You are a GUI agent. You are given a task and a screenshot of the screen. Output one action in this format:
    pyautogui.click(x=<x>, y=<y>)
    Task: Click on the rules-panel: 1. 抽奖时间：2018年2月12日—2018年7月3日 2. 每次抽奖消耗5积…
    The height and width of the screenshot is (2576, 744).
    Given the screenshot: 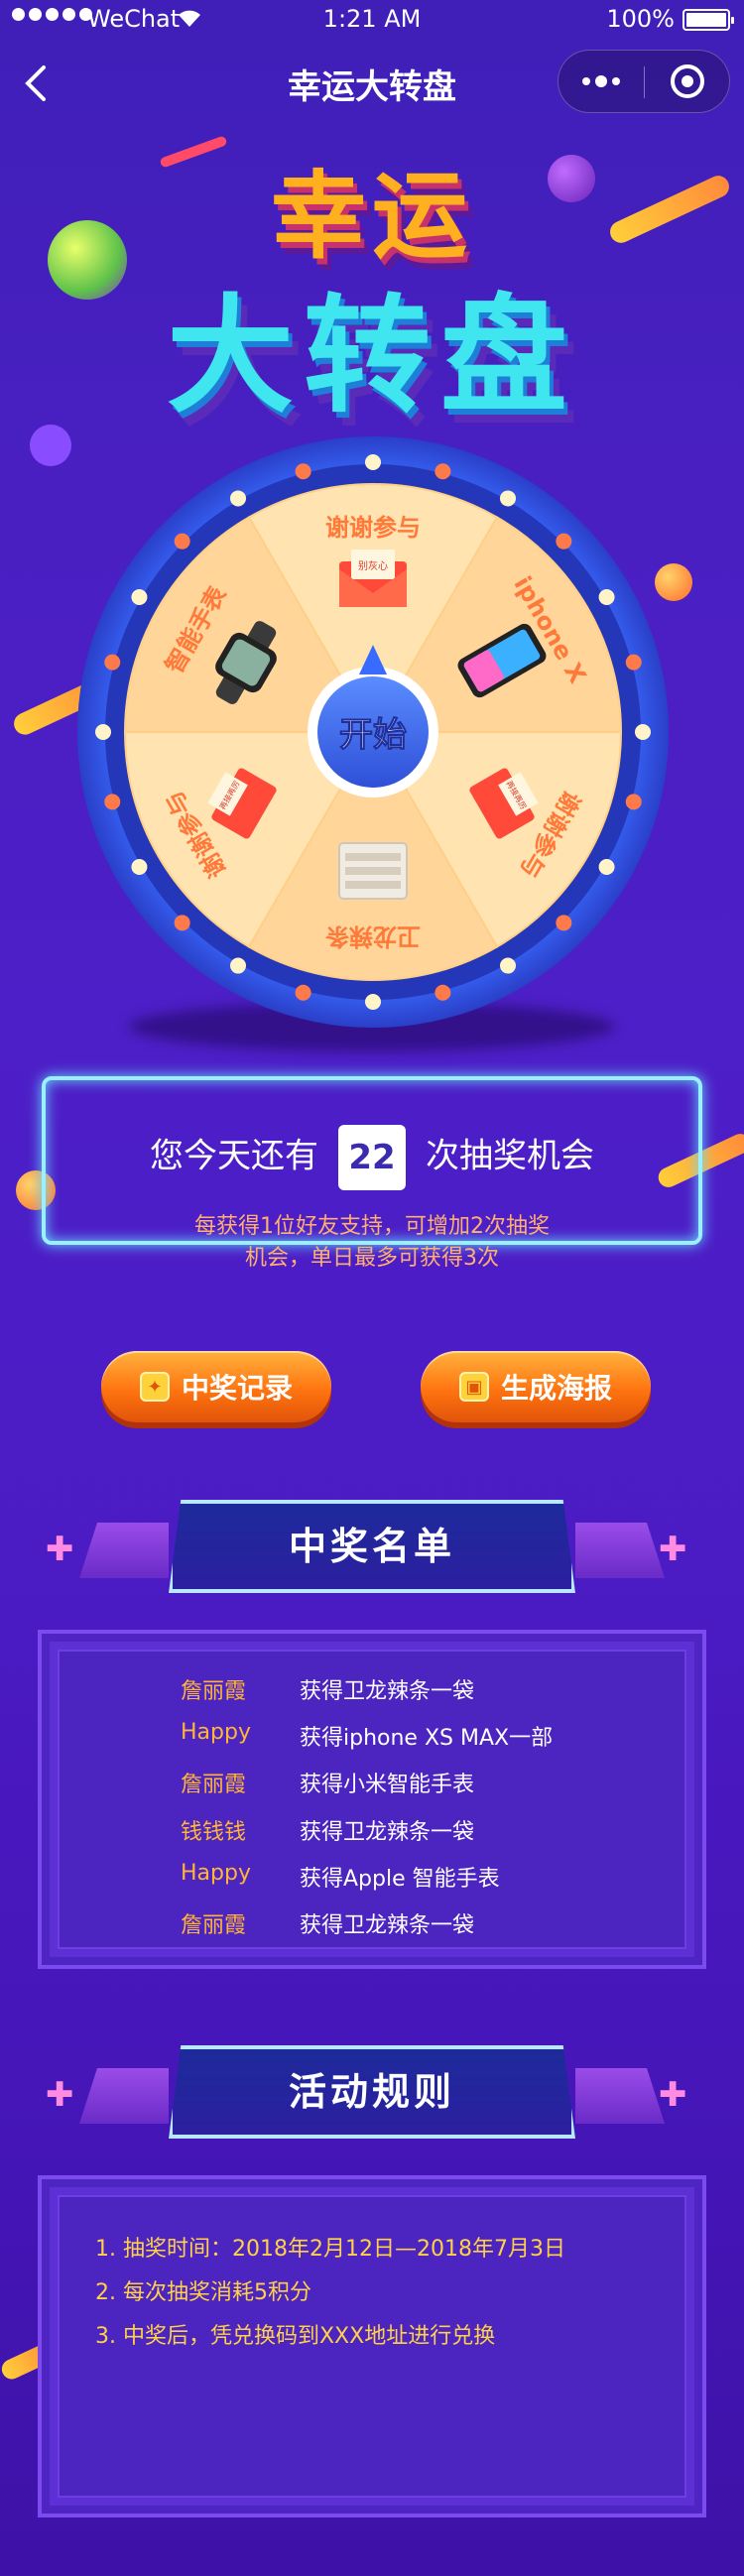 What is the action you would take?
    pyautogui.click(x=372, y=2346)
    